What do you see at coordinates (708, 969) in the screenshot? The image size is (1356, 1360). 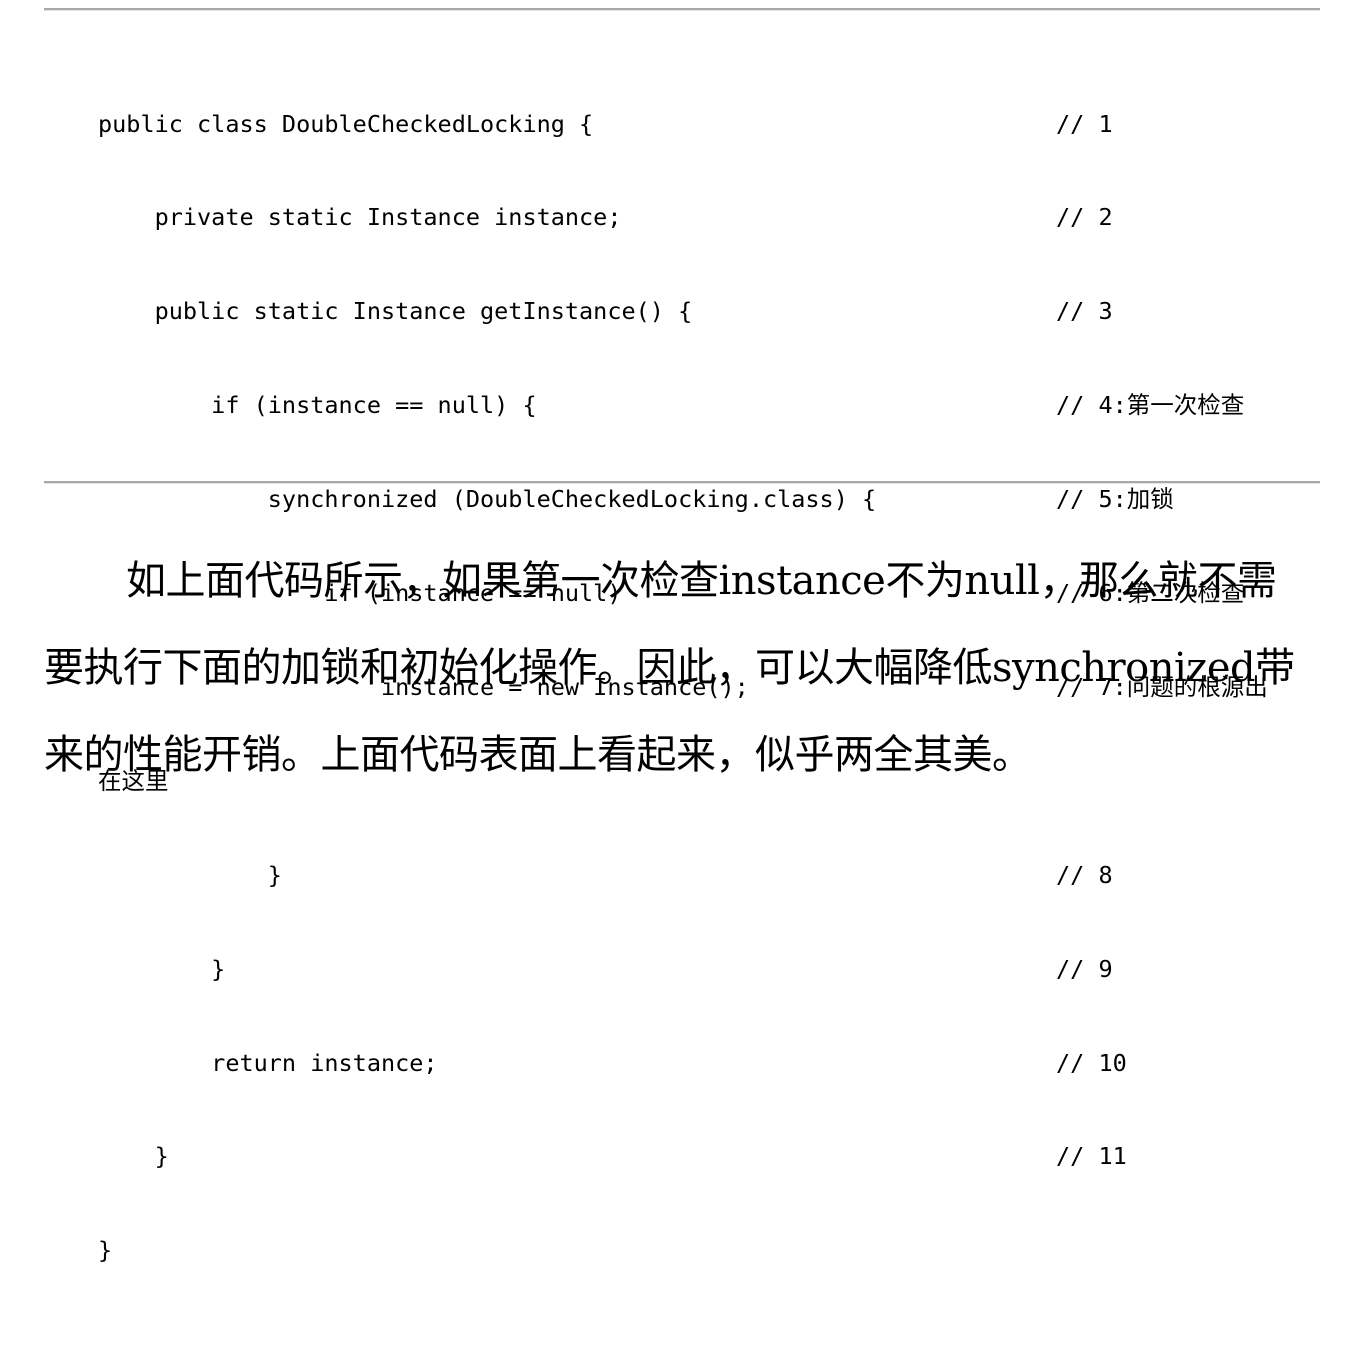 I see `code-line: } // 9` at bounding box center [708, 969].